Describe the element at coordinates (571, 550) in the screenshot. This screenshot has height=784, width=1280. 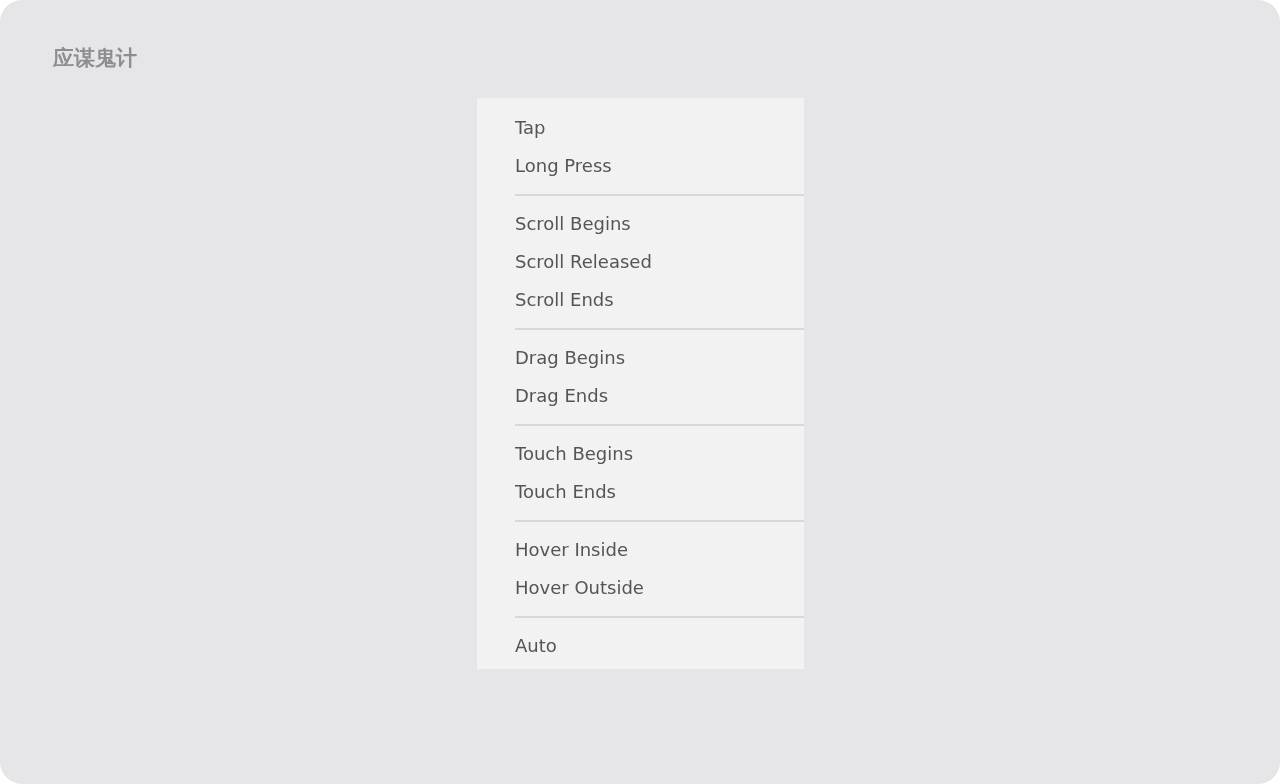
I see `menu-item: Hover Inside` at that location.